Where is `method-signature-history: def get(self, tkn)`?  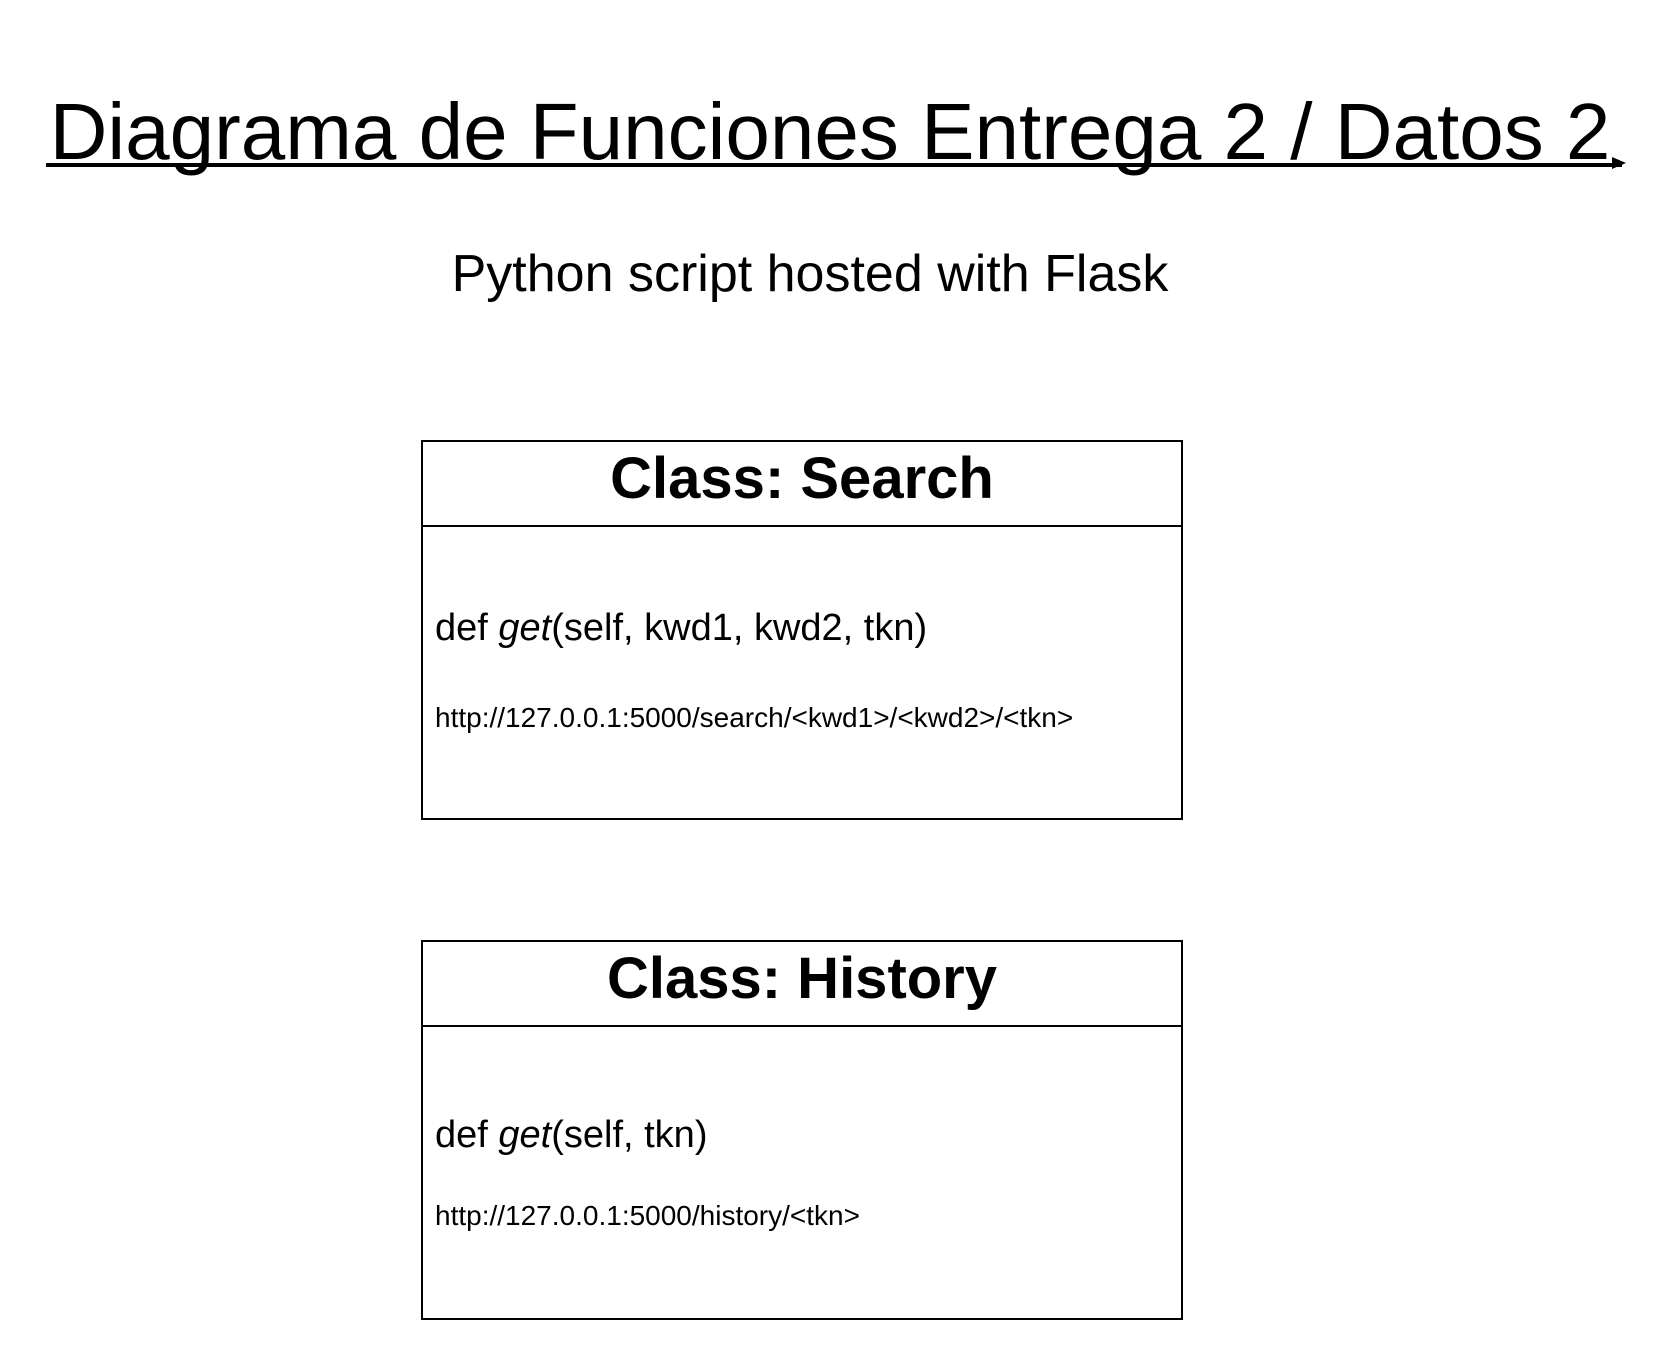
method-signature-history: def get(self, tkn) is located at coordinates (571, 1135).